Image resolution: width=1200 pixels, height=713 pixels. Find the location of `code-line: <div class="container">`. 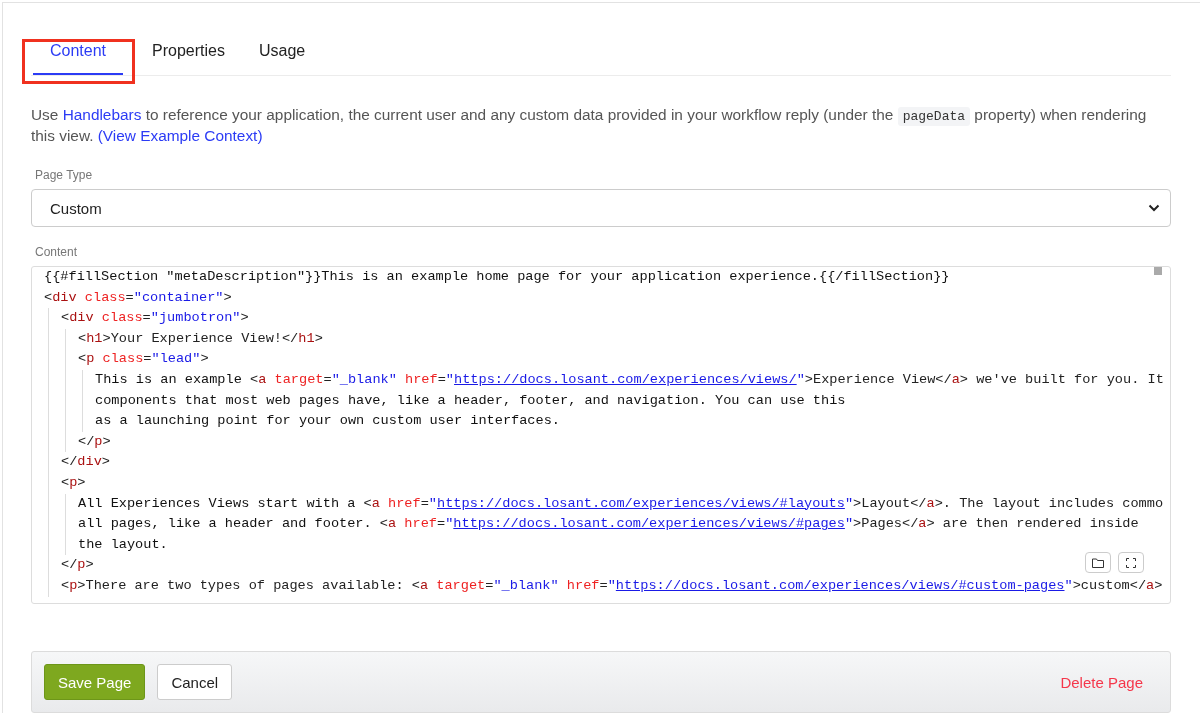

code-line: <div class="container"> is located at coordinates (138, 297).